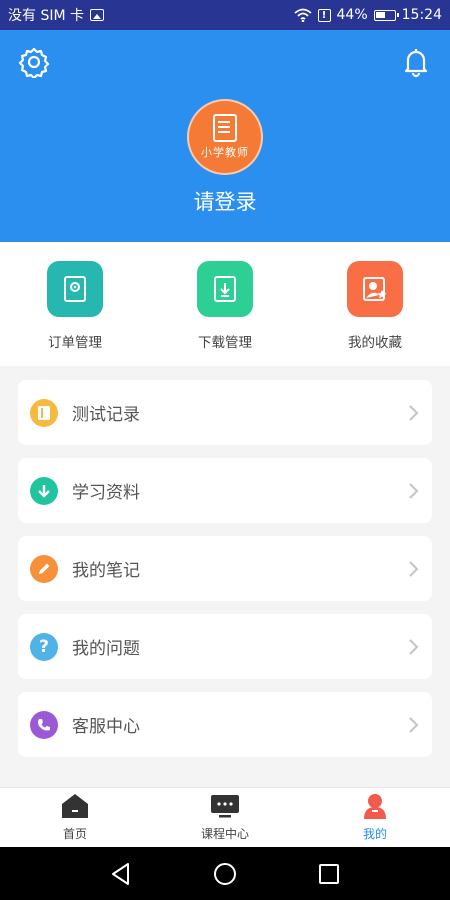  I want to click on order-icon, so click(75, 289).